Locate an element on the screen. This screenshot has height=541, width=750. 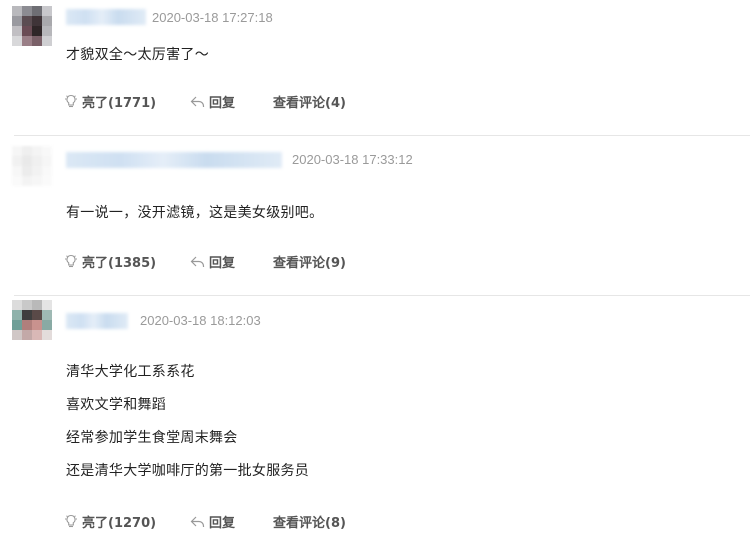
comment-timestamp: 2020-03-18 18:12:03 is located at coordinates (200, 320).